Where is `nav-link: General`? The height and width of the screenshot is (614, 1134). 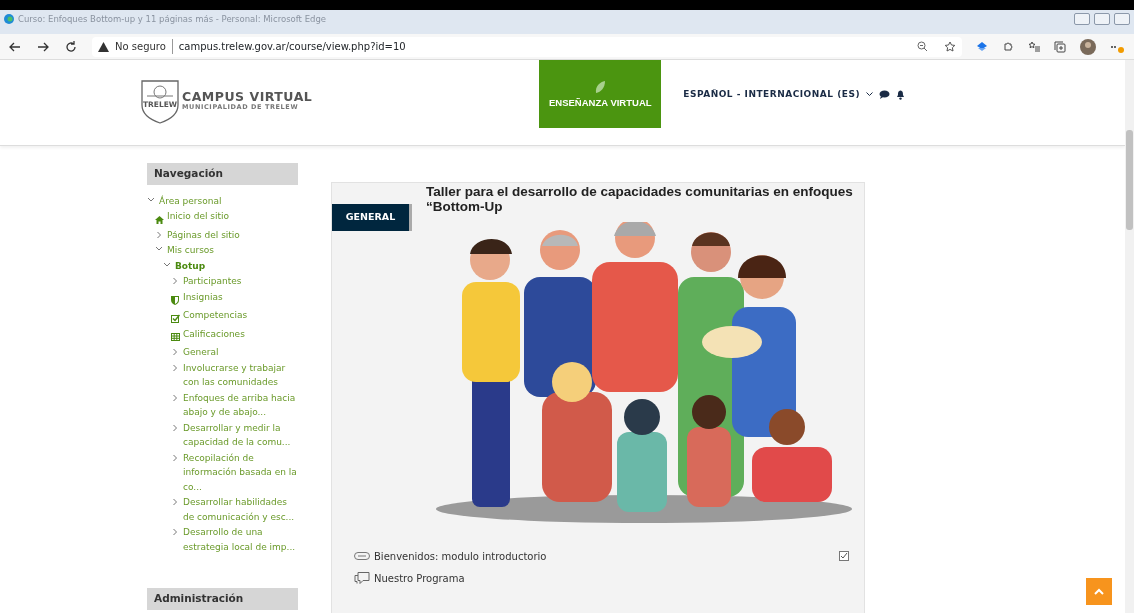
nav-link: General is located at coordinates (201, 352).